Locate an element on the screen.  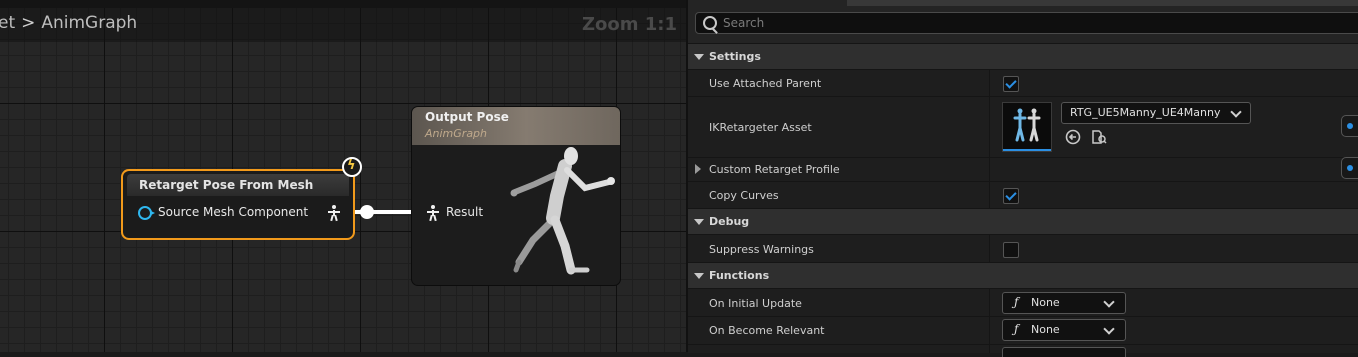
node-title-bar: Output Pose AnimGraph is located at coordinates (516, 126).